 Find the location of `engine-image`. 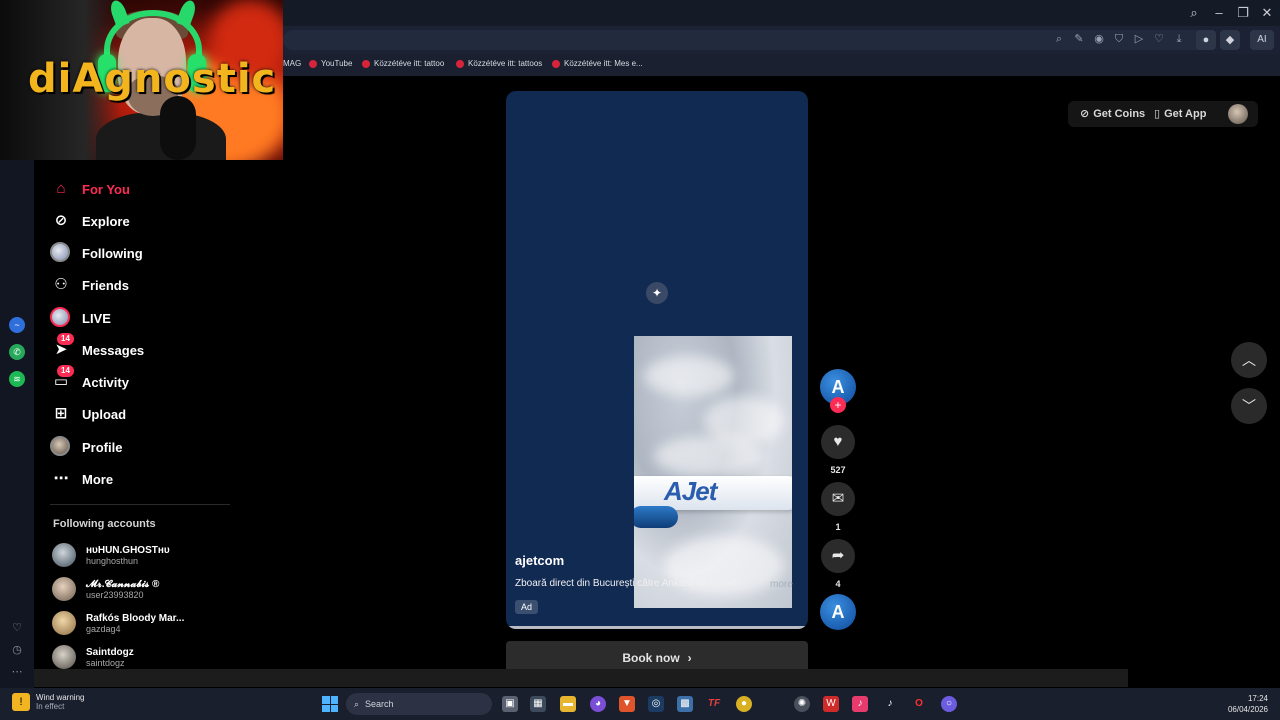

engine-image is located at coordinates (656, 517).